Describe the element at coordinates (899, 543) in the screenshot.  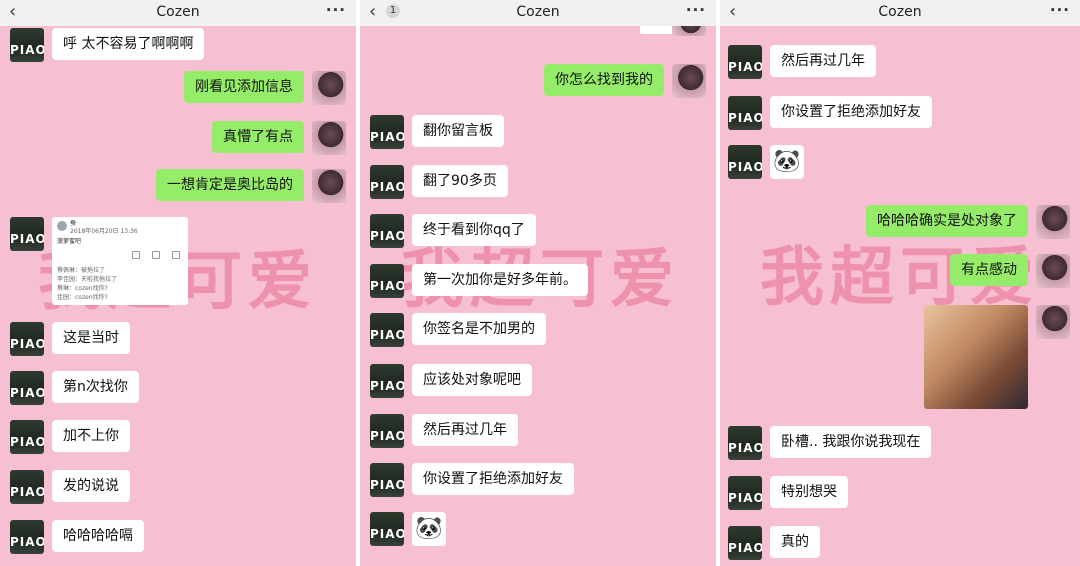
I see `message-row: PIAO 真的` at that location.